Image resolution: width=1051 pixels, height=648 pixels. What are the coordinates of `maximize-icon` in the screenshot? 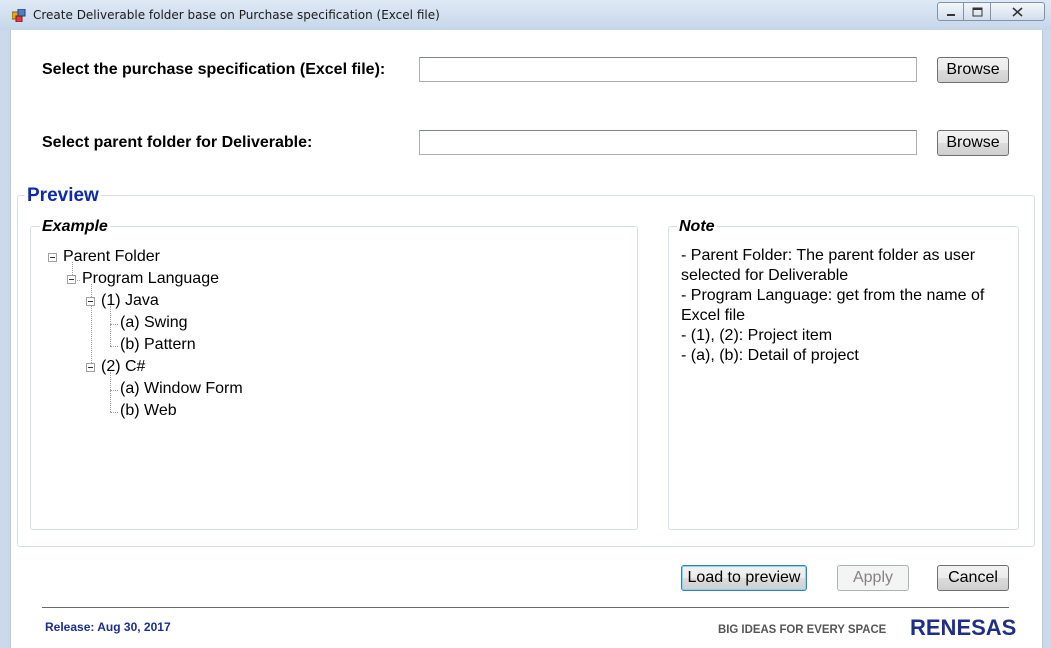 It's located at (977, 11).